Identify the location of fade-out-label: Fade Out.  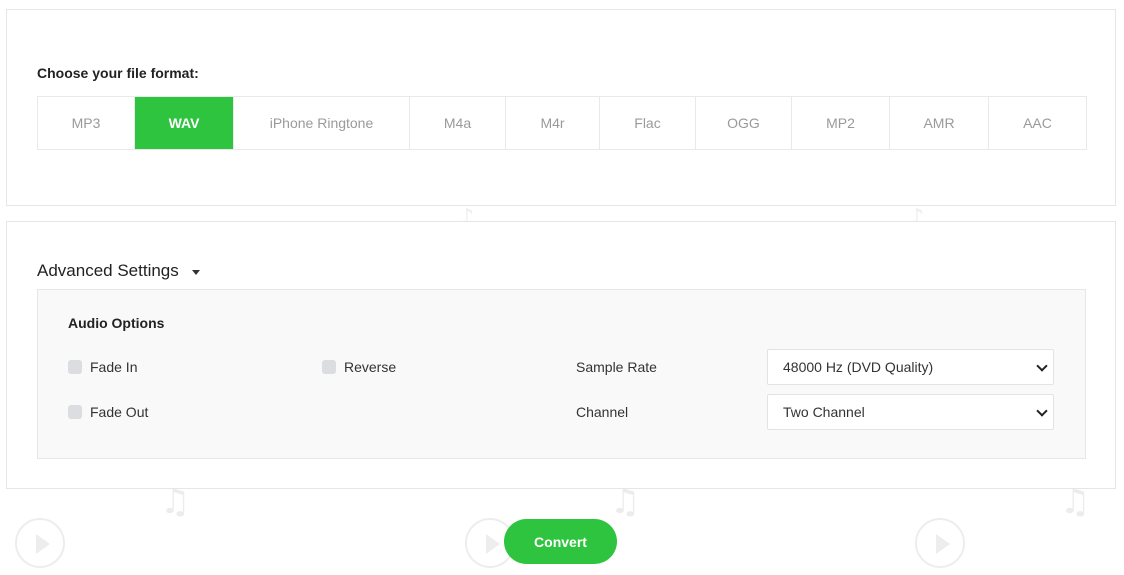
(119, 412).